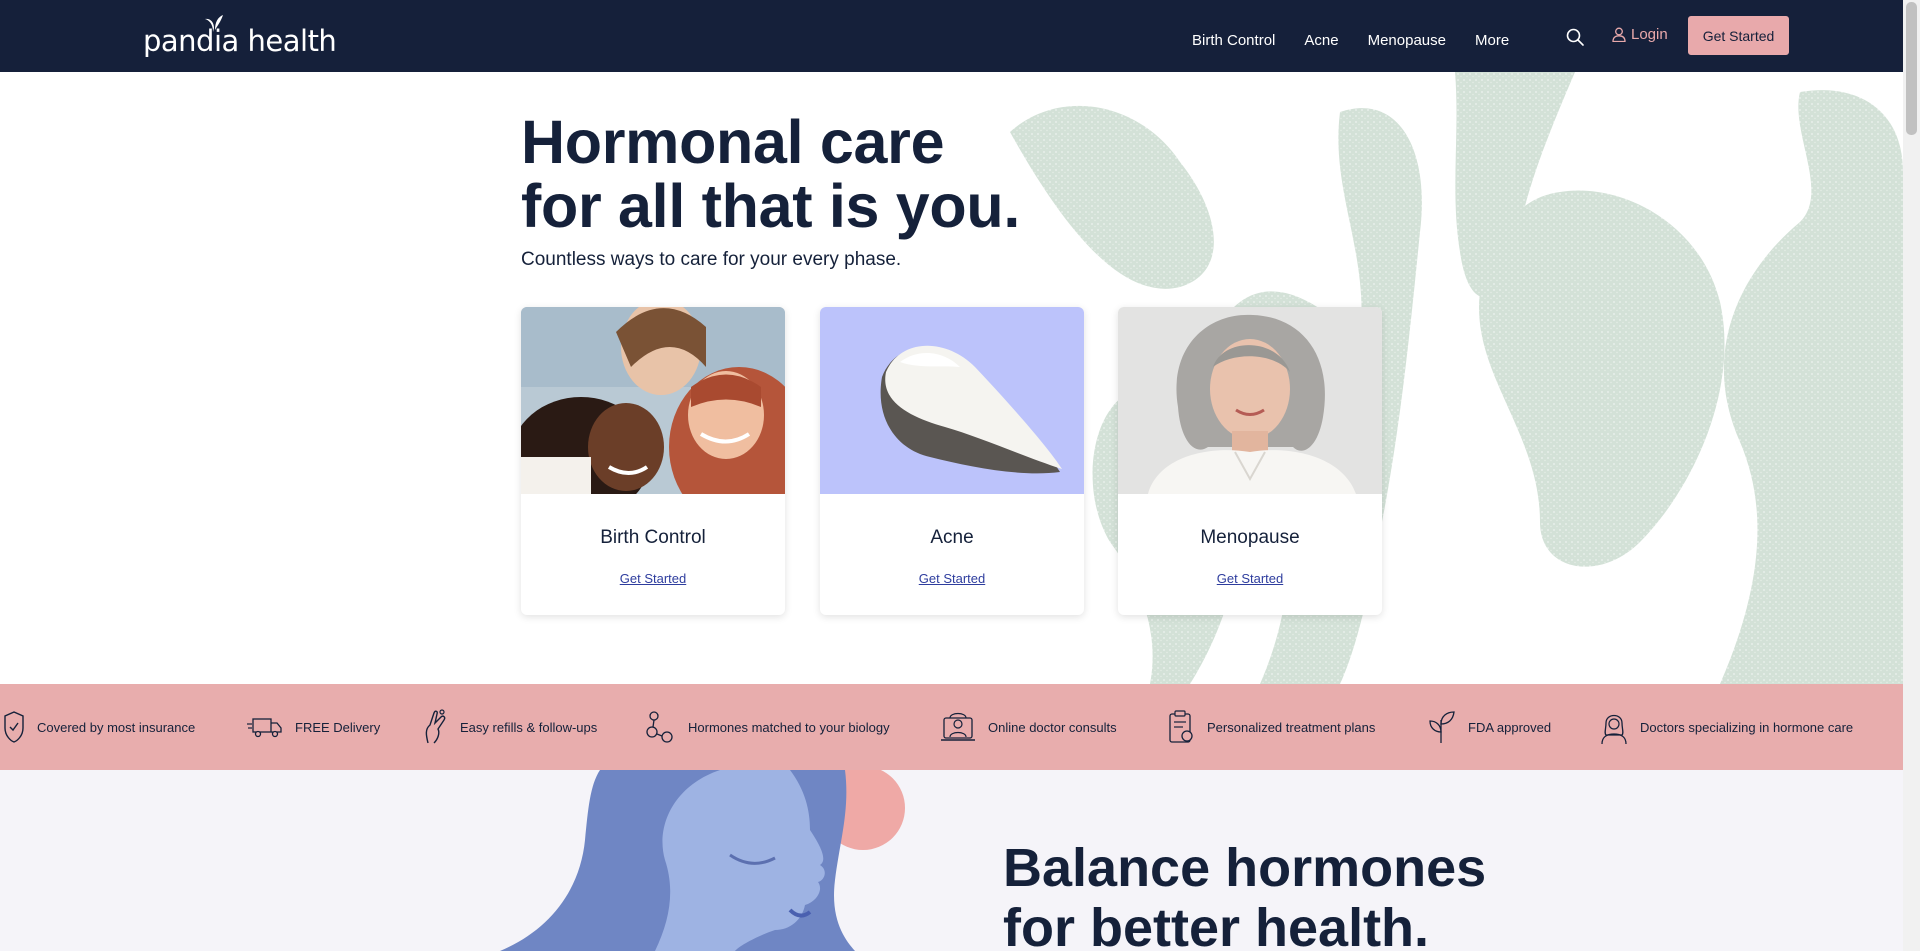 The width and height of the screenshot is (1920, 951). What do you see at coordinates (1291, 727) in the screenshot?
I see `feature-label: Personalized treatment plans` at bounding box center [1291, 727].